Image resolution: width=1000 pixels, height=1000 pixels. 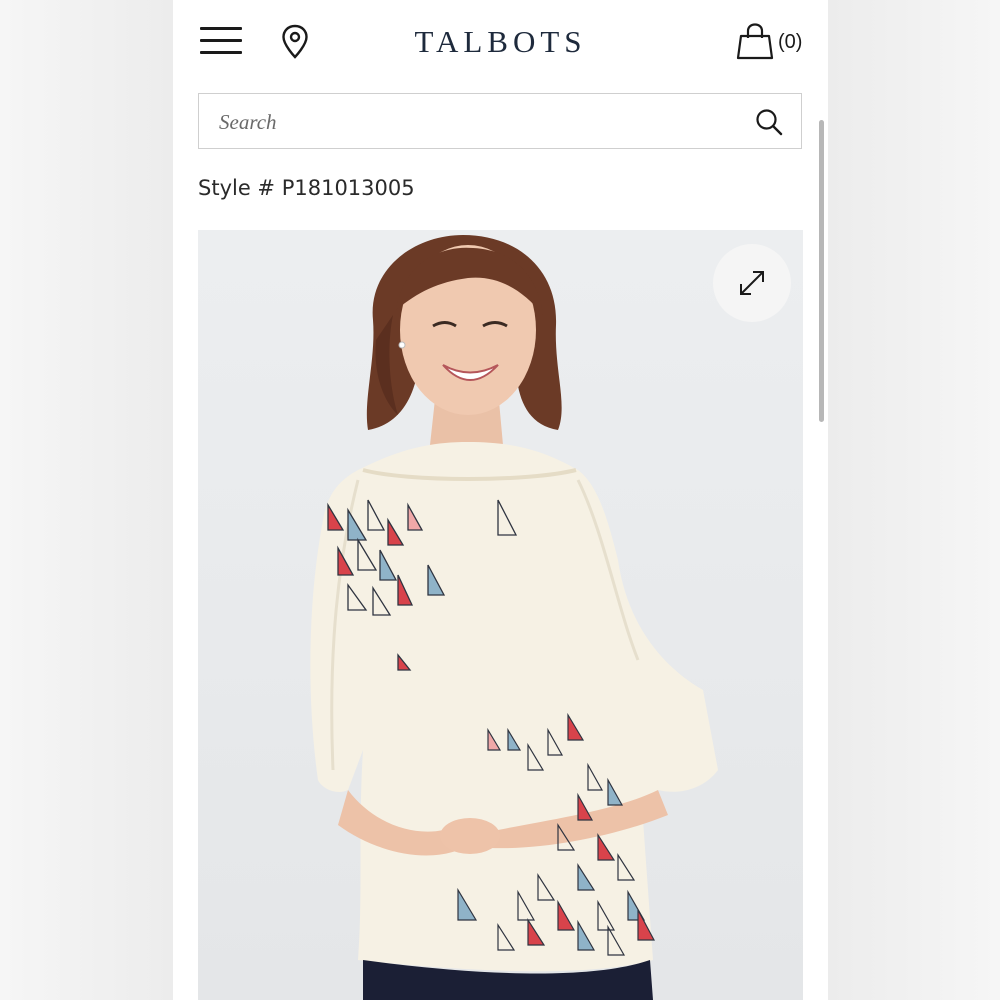 What do you see at coordinates (479, 122) in the screenshot?
I see `search-input` at bounding box center [479, 122].